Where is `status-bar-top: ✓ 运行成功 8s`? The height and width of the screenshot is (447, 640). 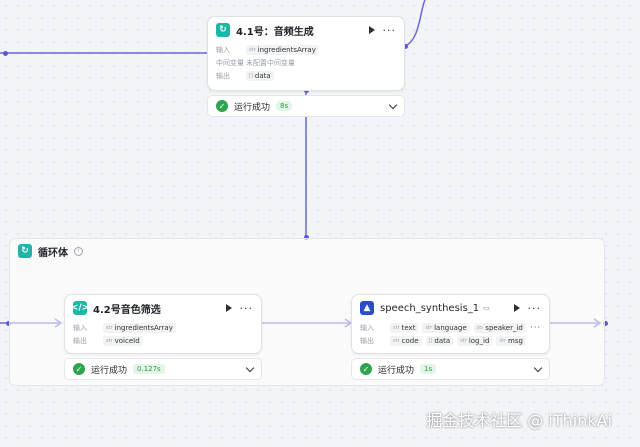 status-bar-top: ✓ 运行成功 8s is located at coordinates (306, 106).